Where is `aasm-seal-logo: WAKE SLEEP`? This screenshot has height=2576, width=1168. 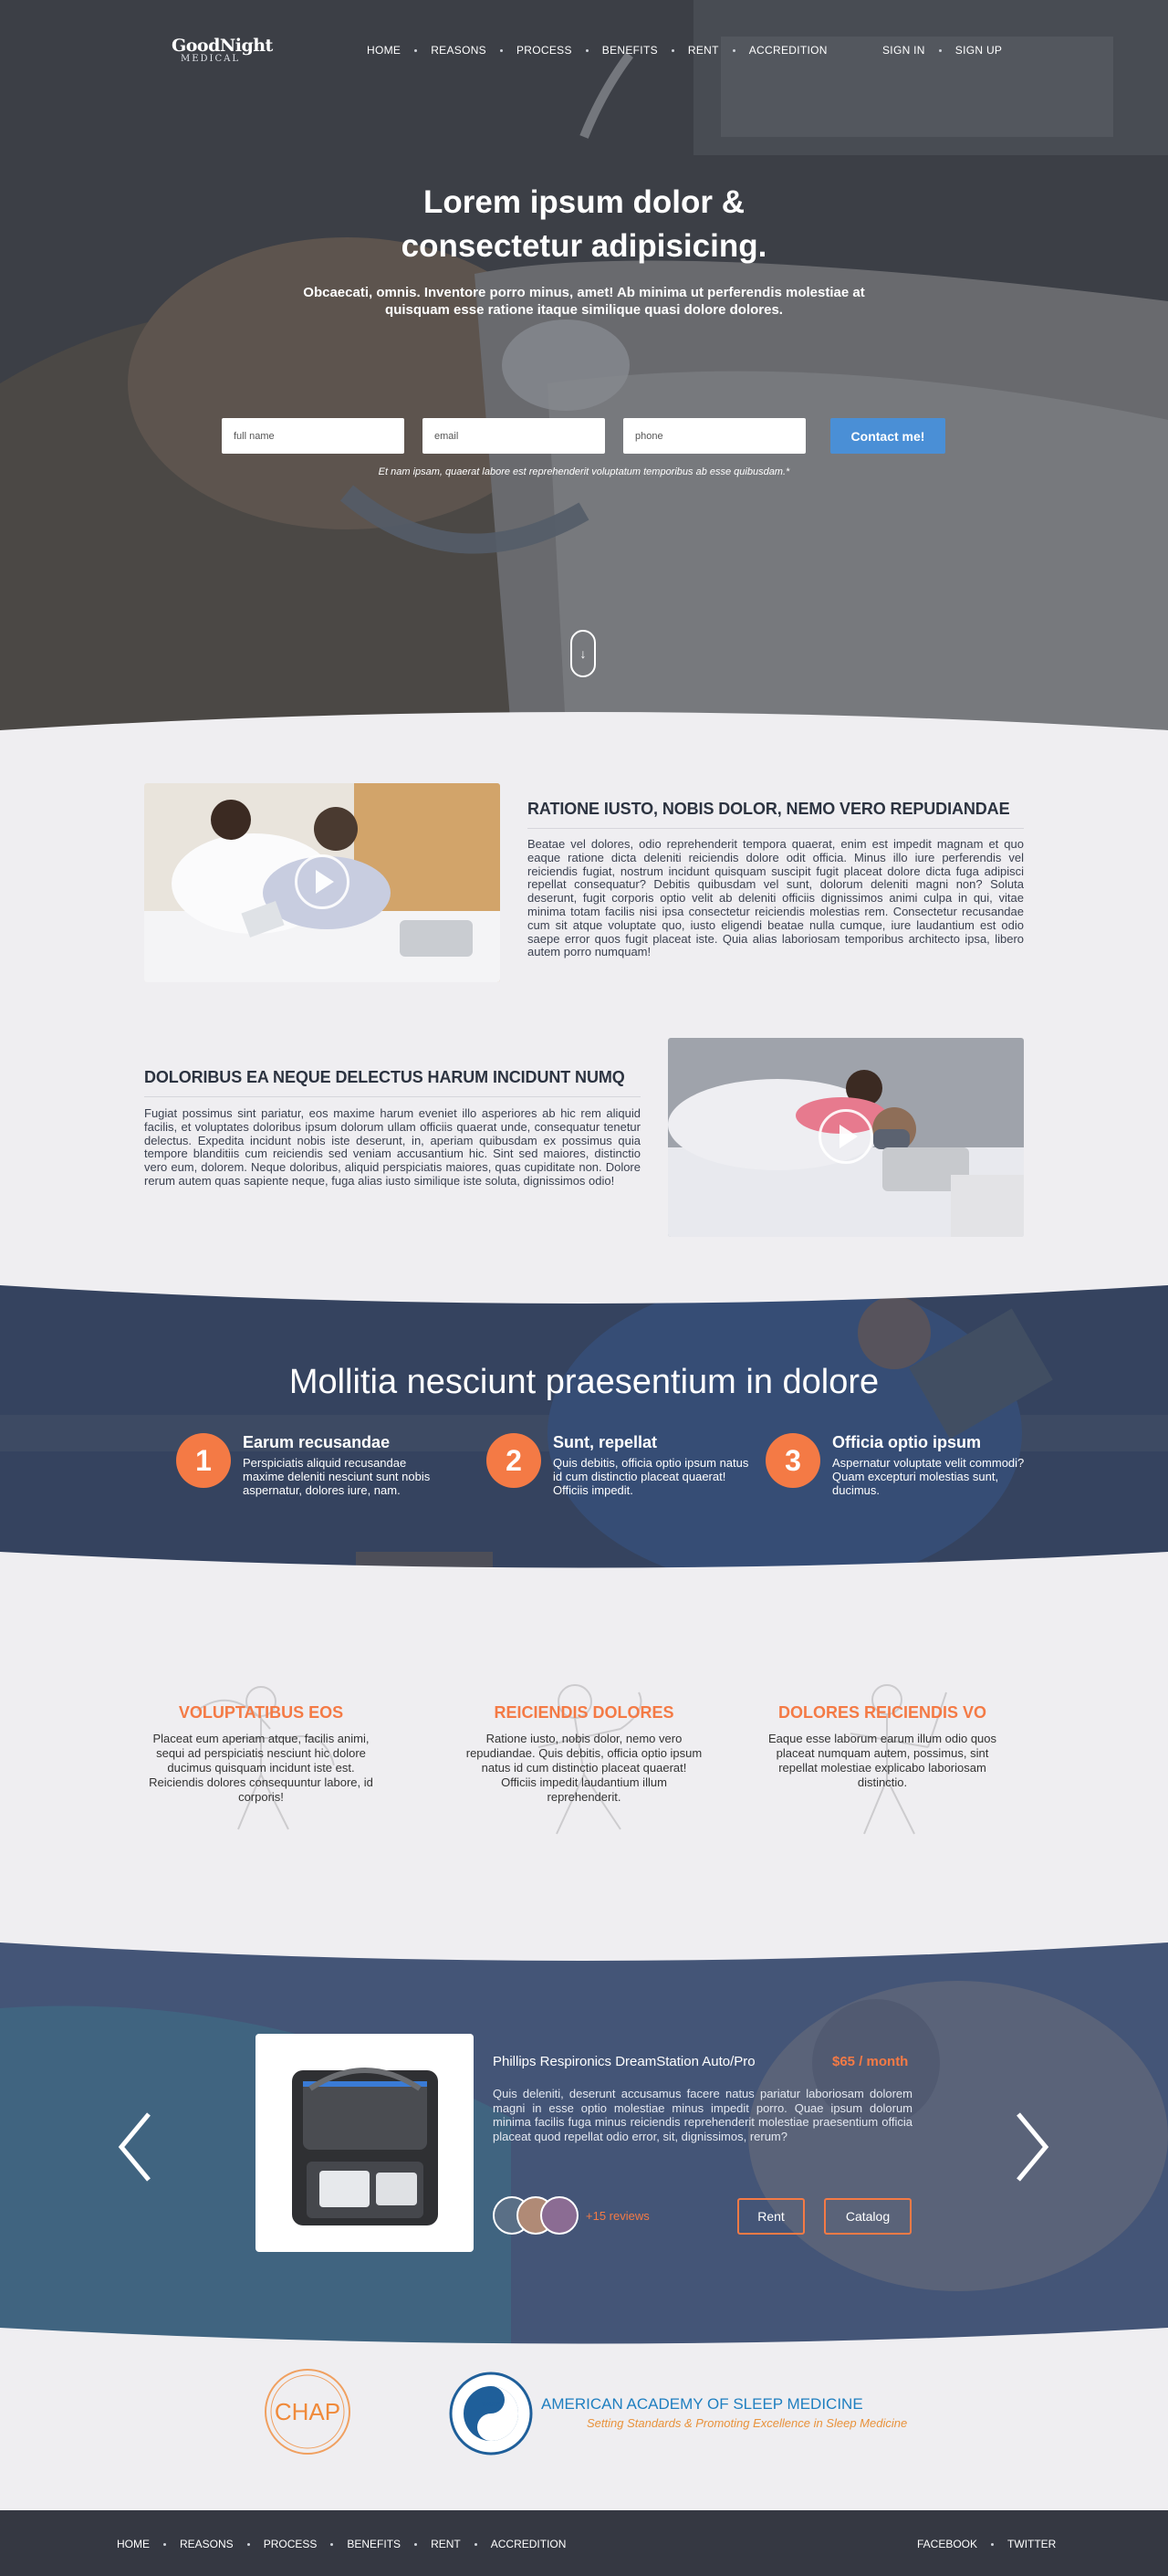
aasm-seal-logo: WAKE SLEEP is located at coordinates (491, 2413).